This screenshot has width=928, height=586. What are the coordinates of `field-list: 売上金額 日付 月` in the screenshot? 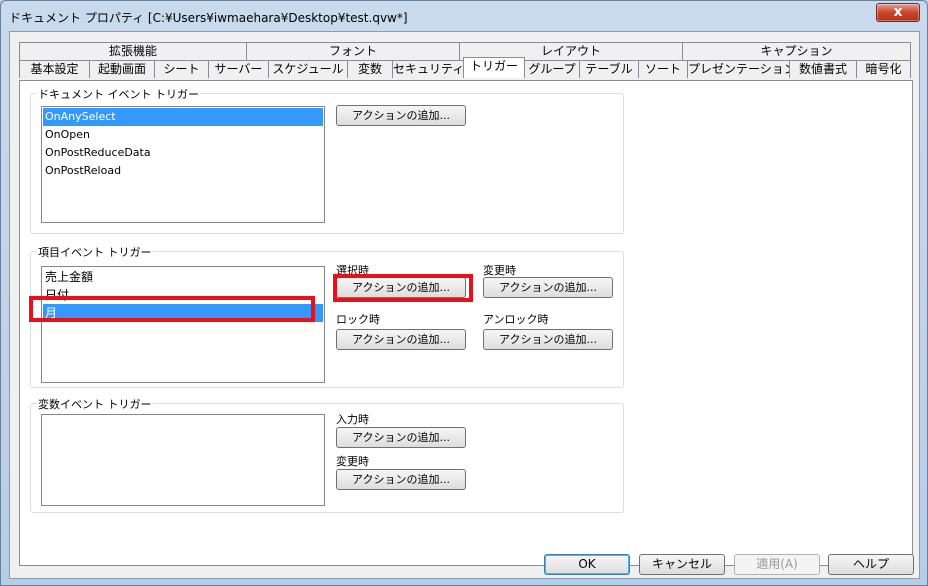 It's located at (183, 324).